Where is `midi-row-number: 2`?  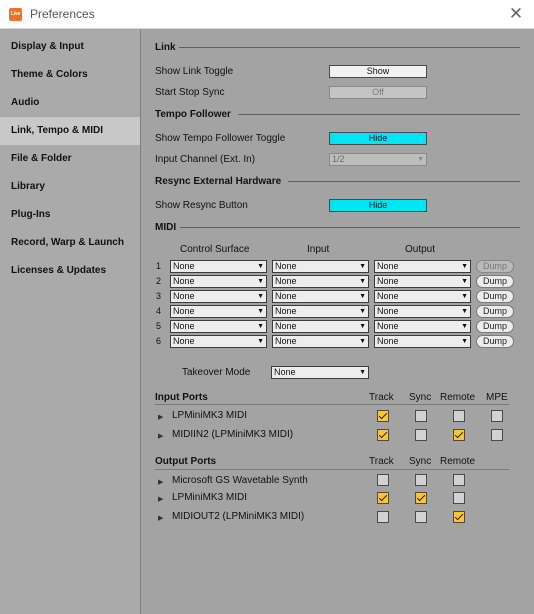 midi-row-number: 2 is located at coordinates (159, 281).